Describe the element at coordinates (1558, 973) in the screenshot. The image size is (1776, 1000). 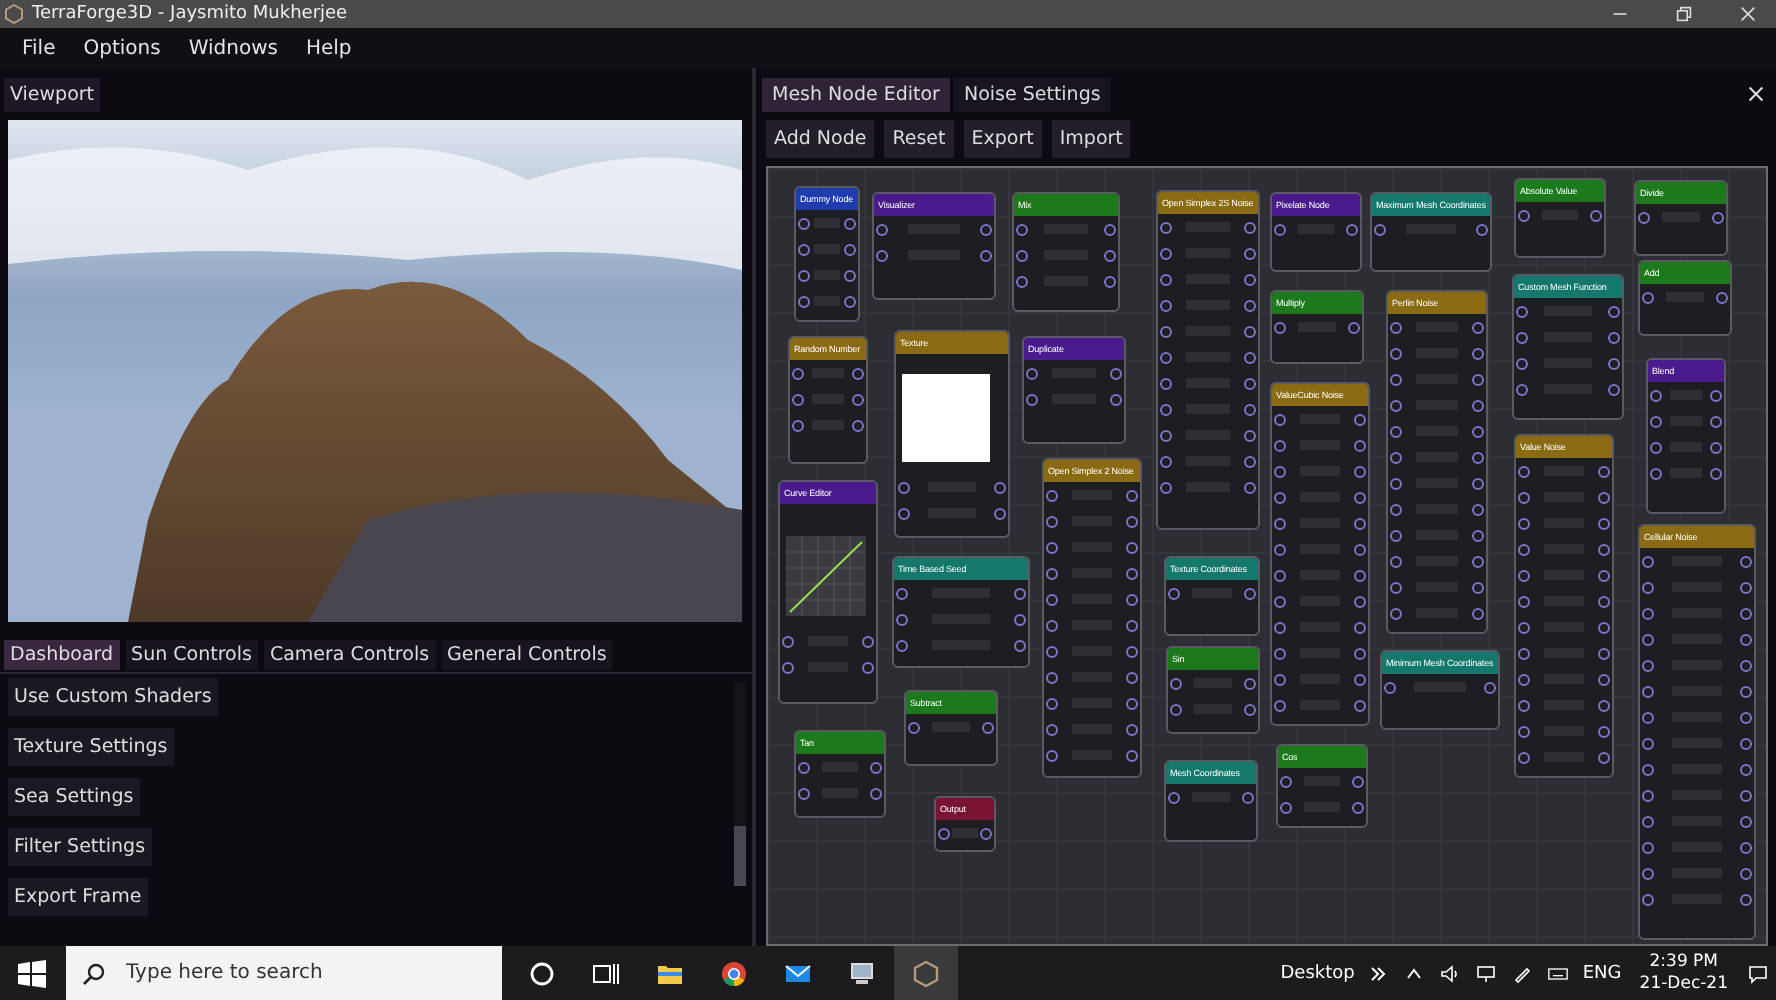
I see `keyboard-icon` at that location.